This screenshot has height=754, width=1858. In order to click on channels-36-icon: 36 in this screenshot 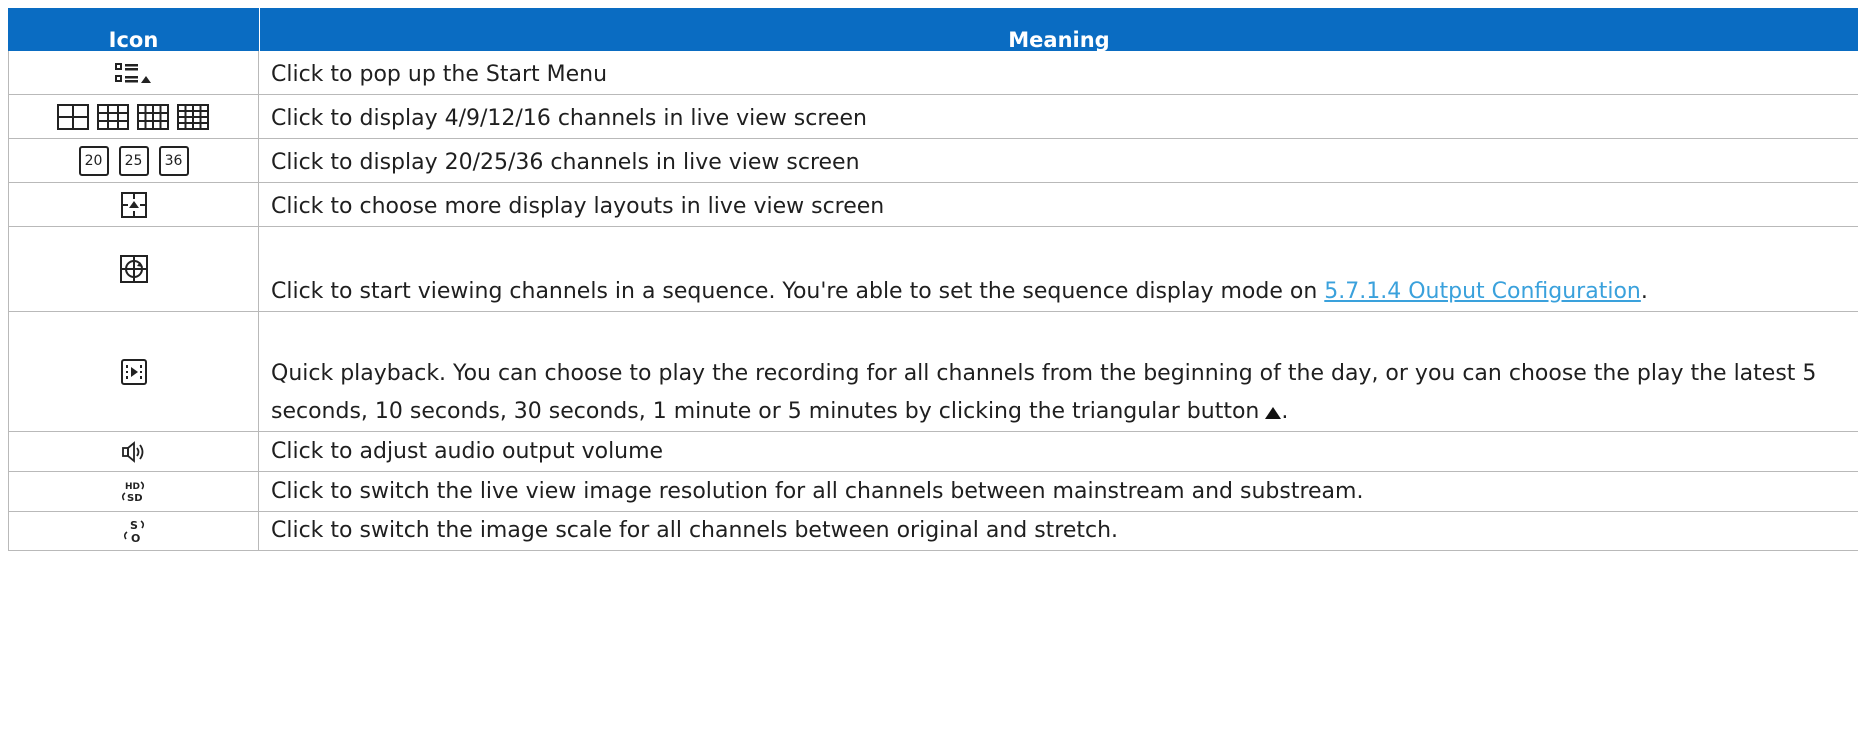, I will do `click(173, 160)`.